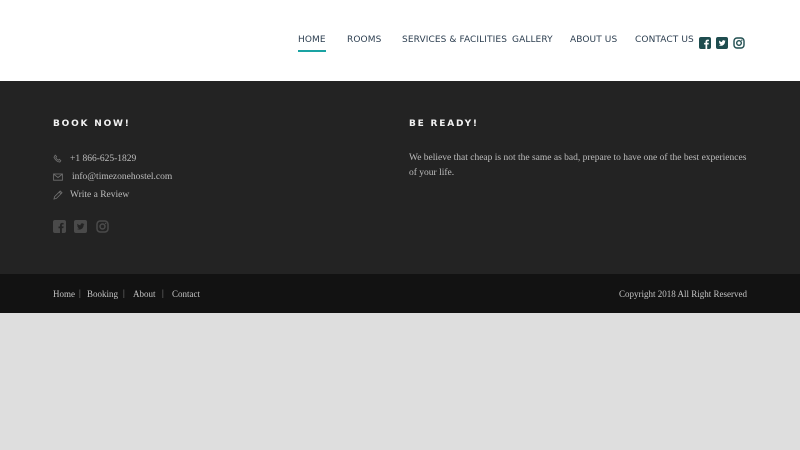 The image size is (800, 450). Describe the element at coordinates (454, 40) in the screenshot. I see `nav-services-facilities: SERVICES & FACILITIES` at that location.